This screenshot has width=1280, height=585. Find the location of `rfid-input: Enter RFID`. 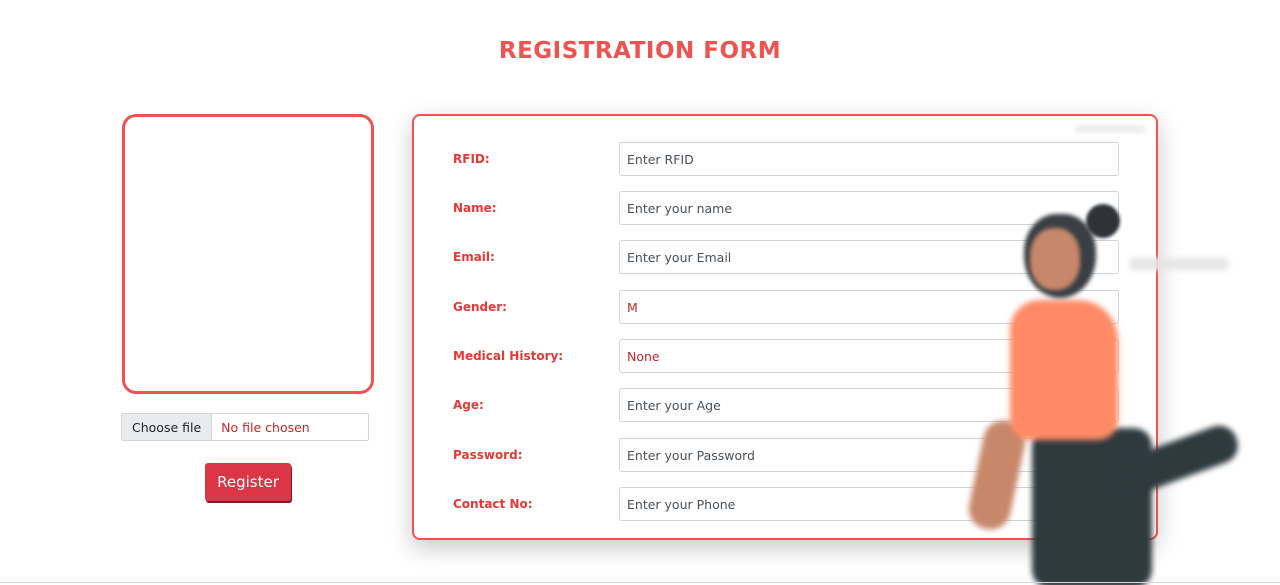

rfid-input: Enter RFID is located at coordinates (869, 159).